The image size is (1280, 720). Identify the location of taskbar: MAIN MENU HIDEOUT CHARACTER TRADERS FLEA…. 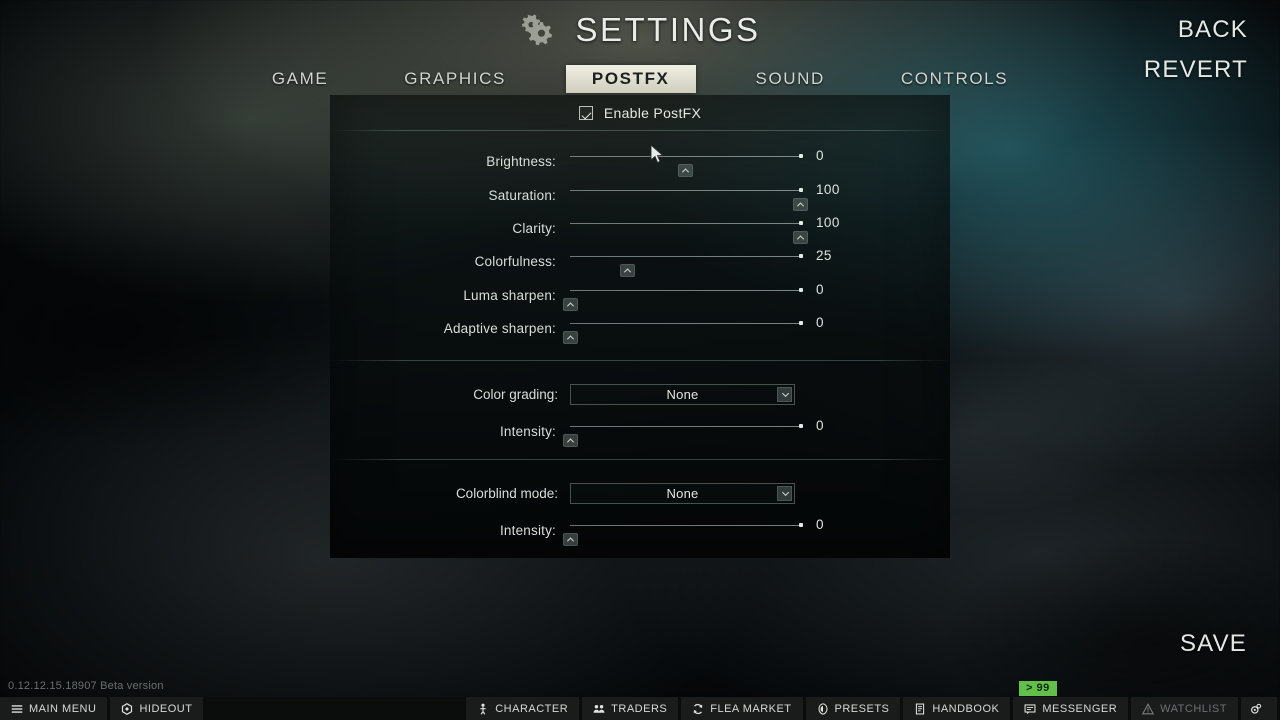
(640, 708).